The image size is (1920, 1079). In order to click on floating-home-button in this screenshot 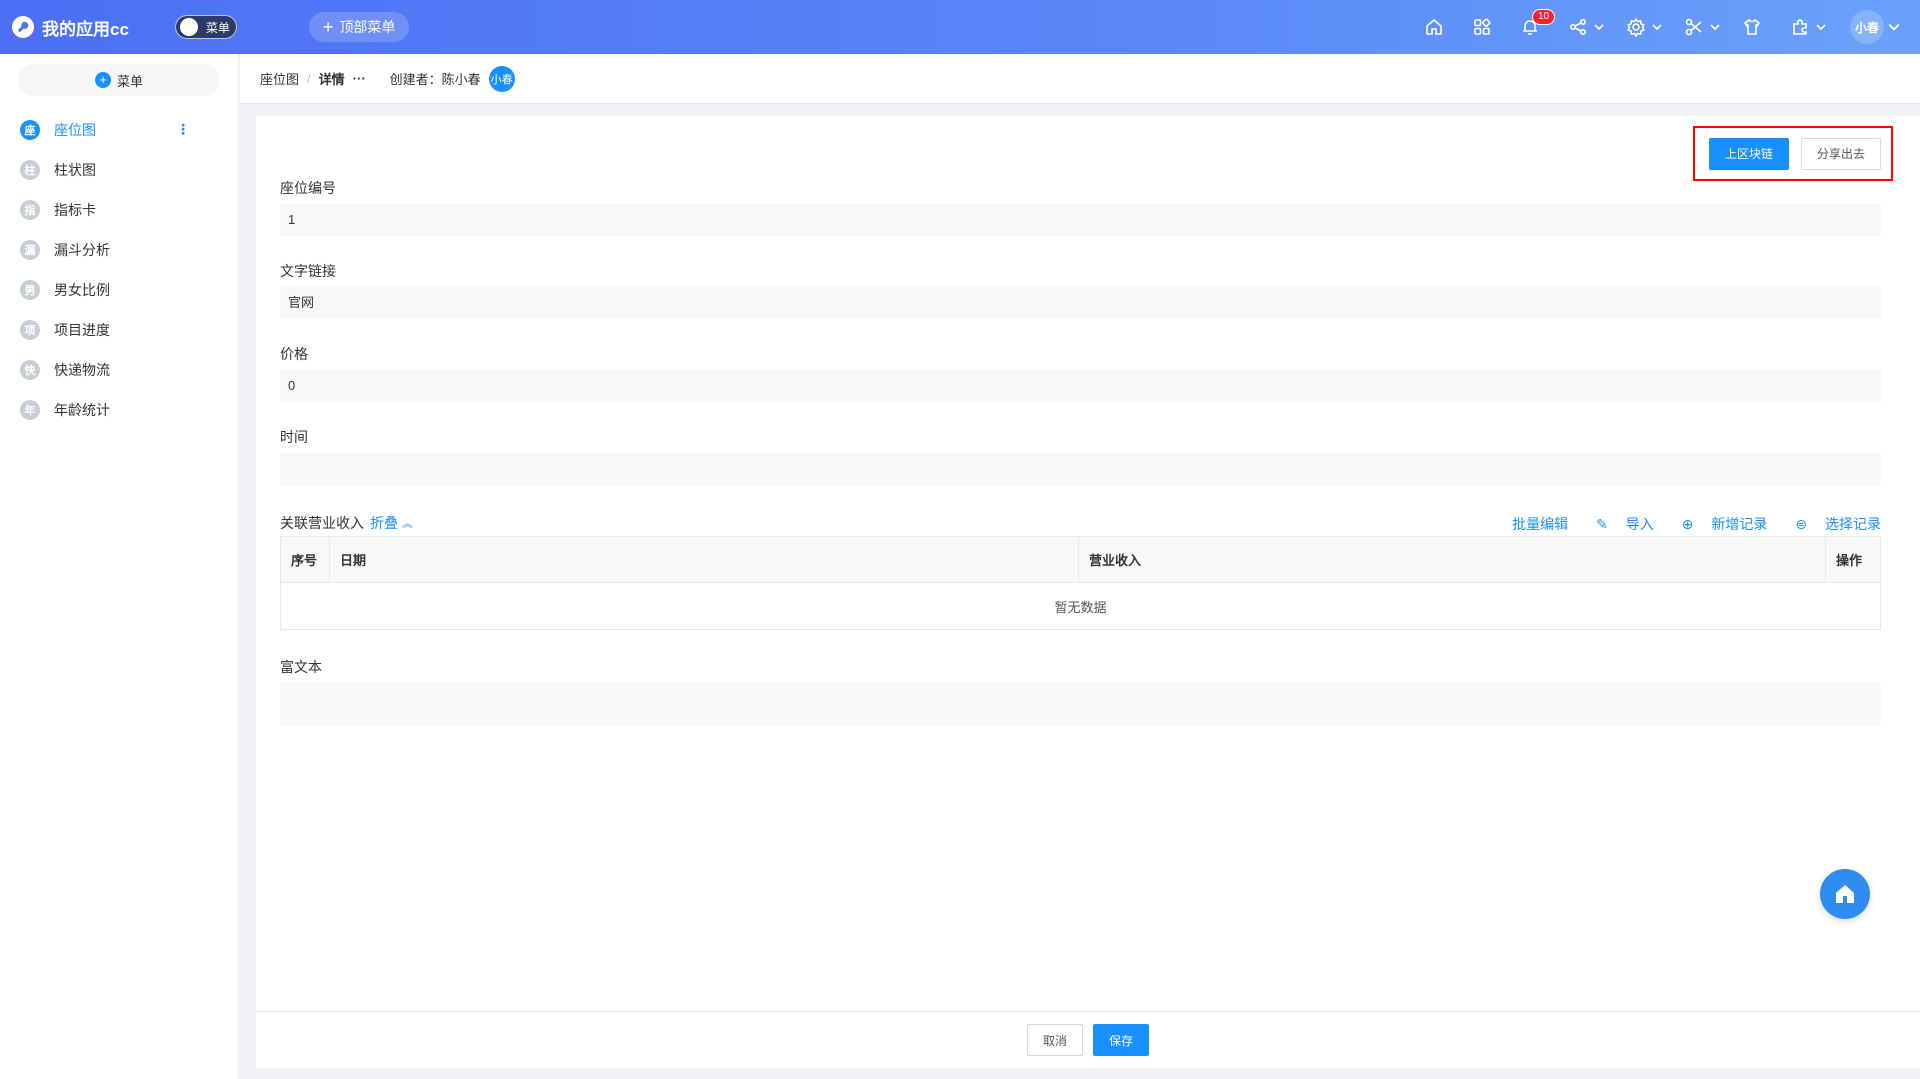, I will do `click(1845, 894)`.